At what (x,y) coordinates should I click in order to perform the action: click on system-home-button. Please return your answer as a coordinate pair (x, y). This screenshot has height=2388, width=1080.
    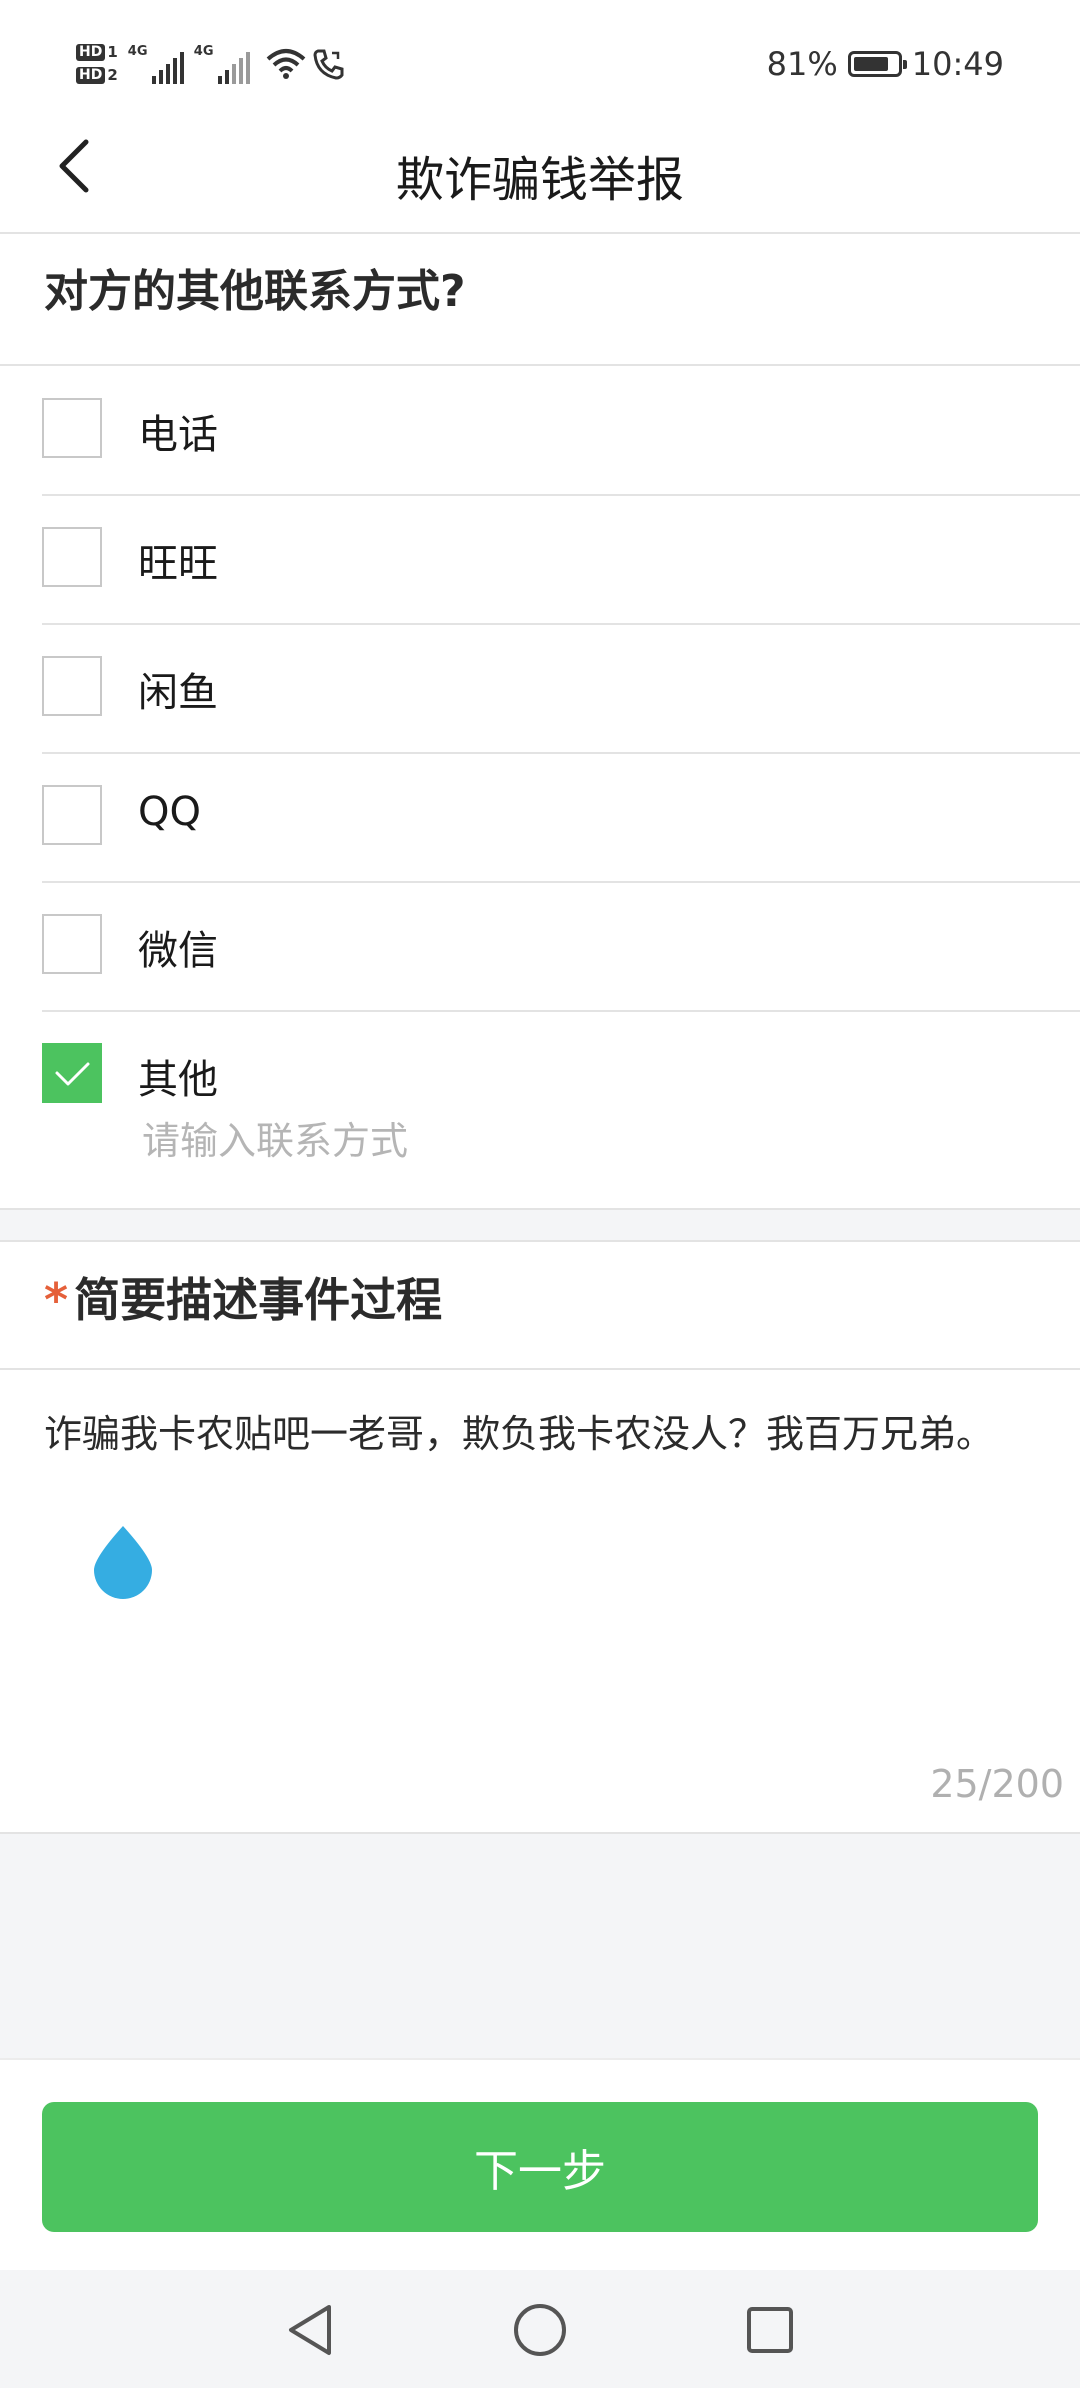
    Looking at the image, I should click on (540, 2330).